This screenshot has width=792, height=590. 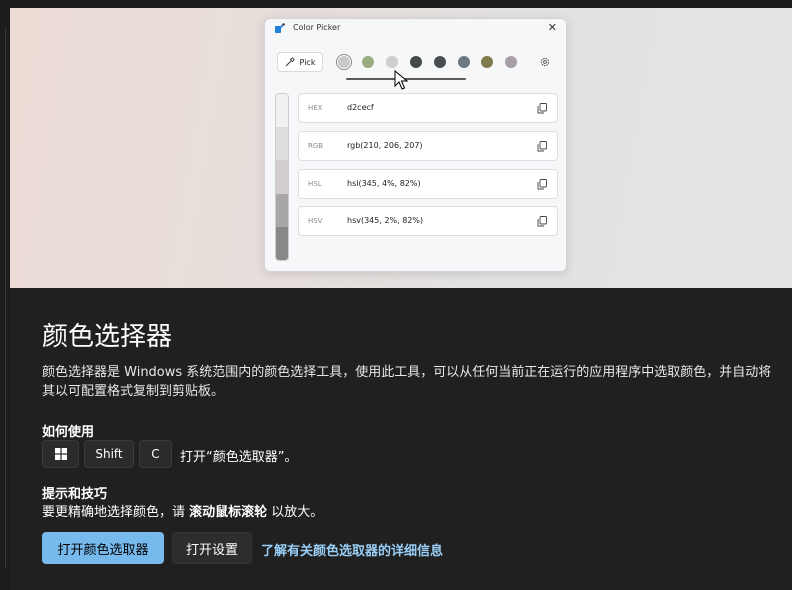 I want to click on shift-key: Shift, so click(x=109, y=454).